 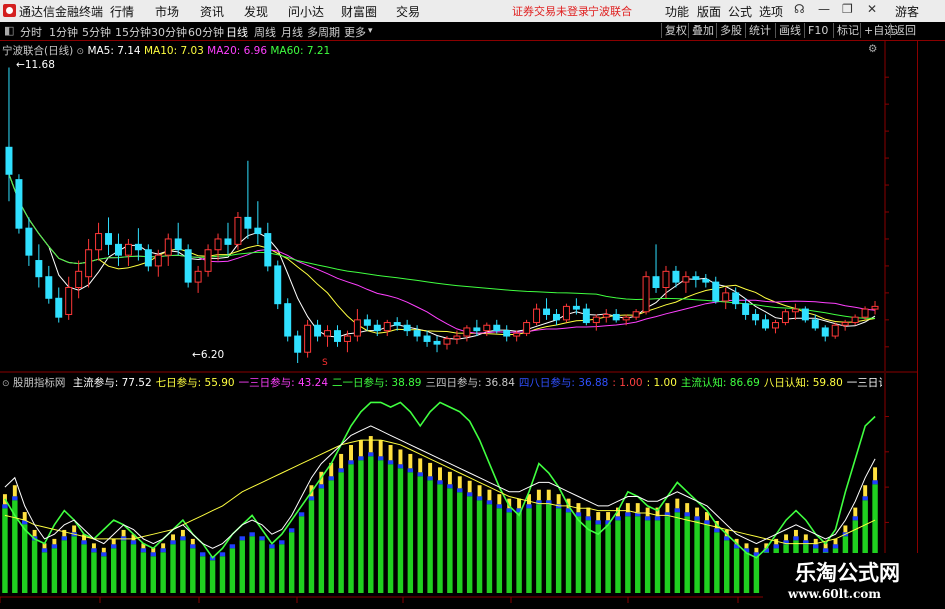 What do you see at coordinates (355, 32) in the screenshot?
I see `period-more: 更多` at bounding box center [355, 32].